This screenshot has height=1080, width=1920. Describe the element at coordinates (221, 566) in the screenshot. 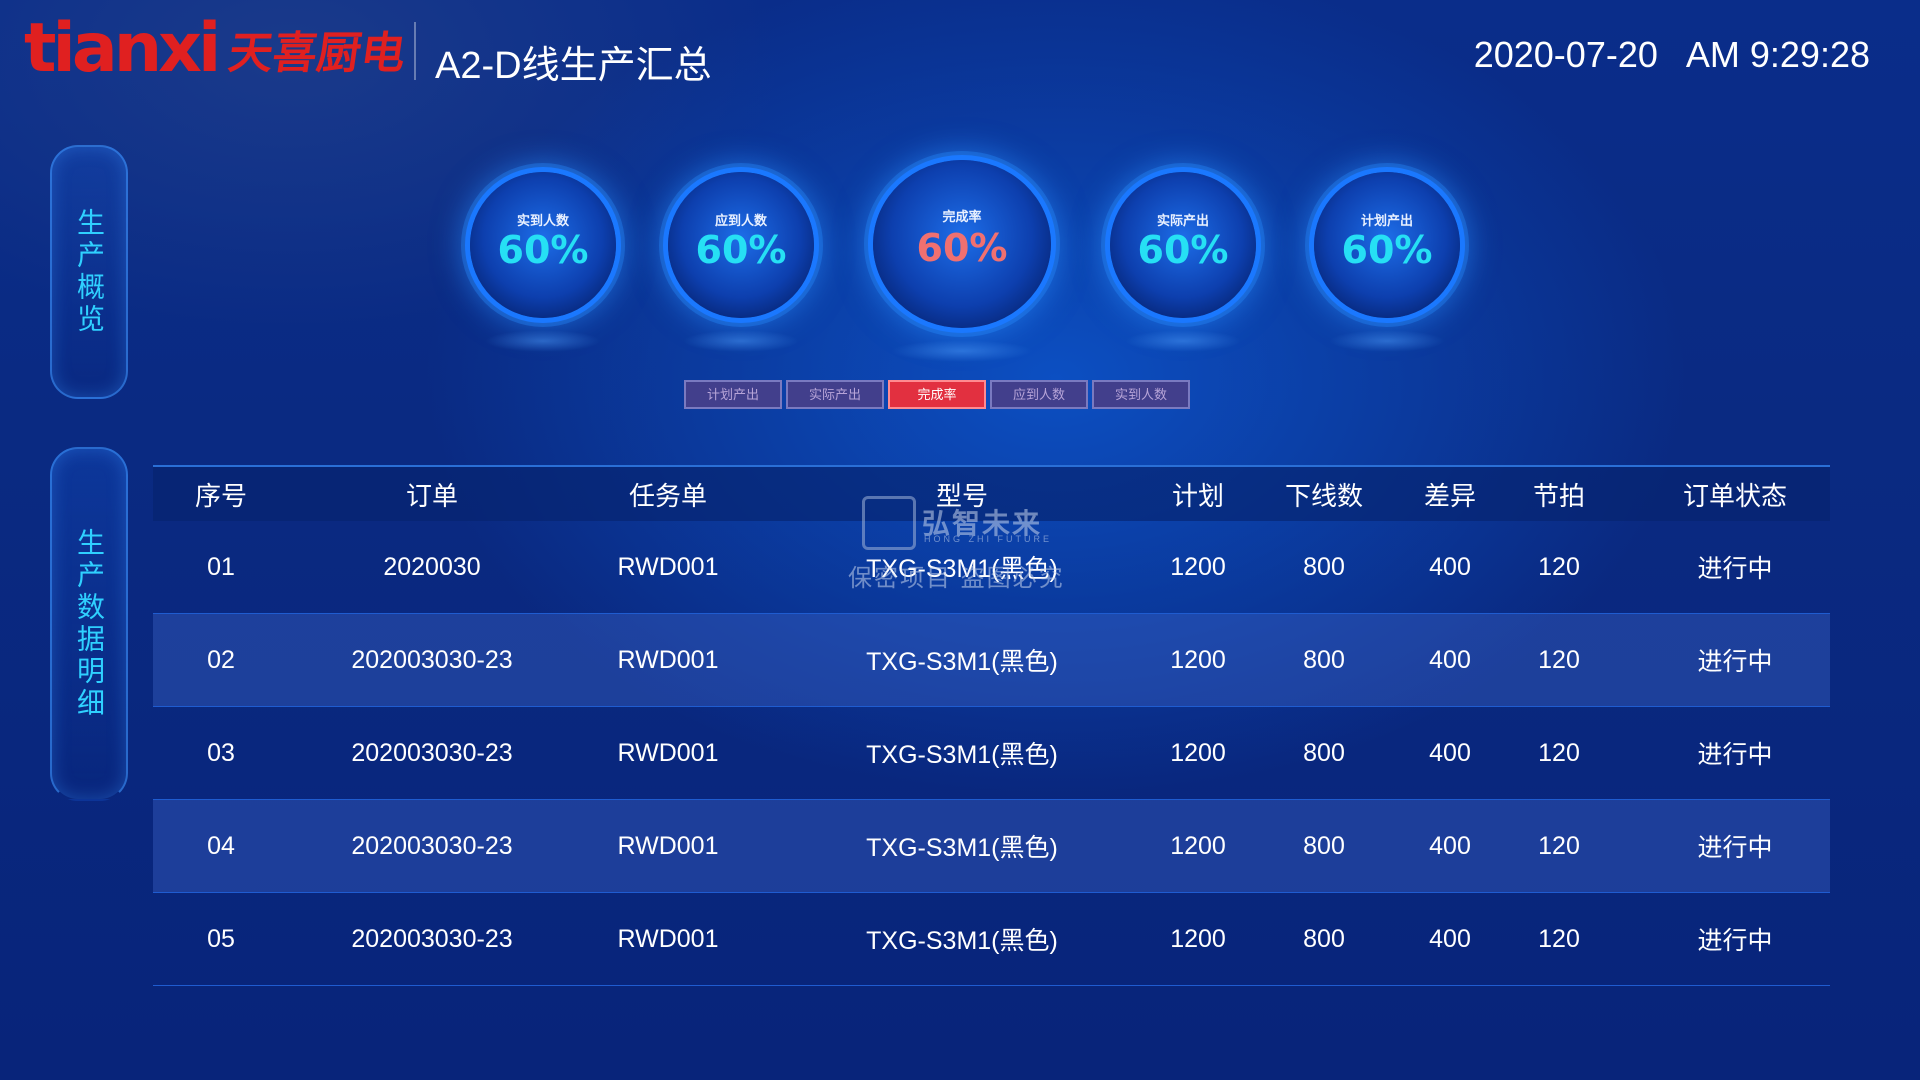

I see `cell-index: 01` at that location.